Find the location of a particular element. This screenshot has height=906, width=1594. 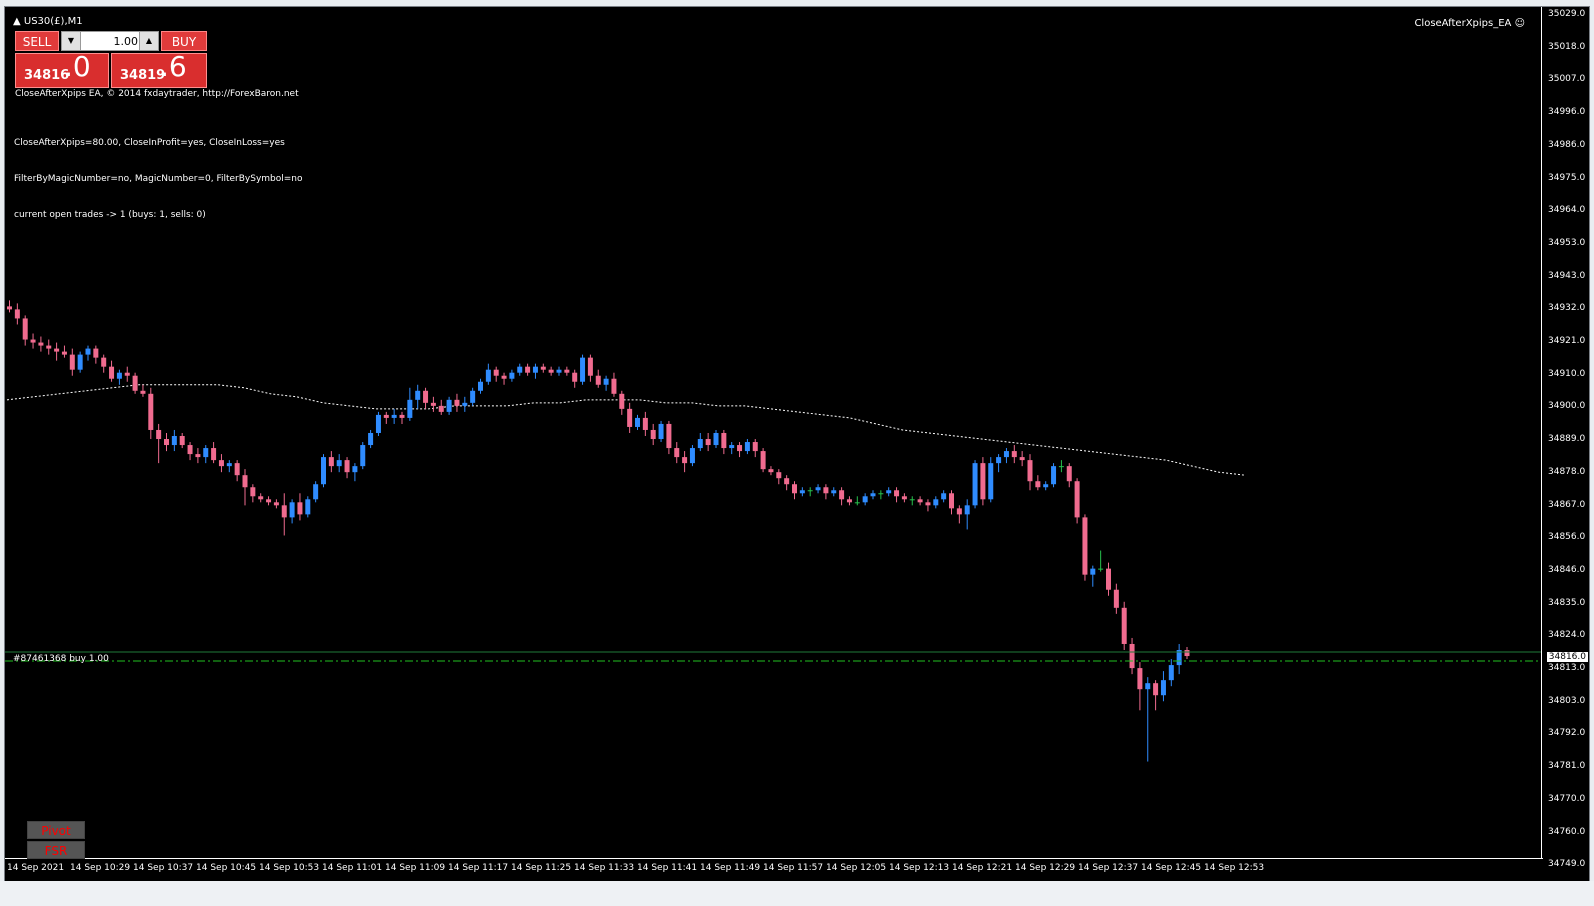

pivot-button: Pivot is located at coordinates (56, 830).